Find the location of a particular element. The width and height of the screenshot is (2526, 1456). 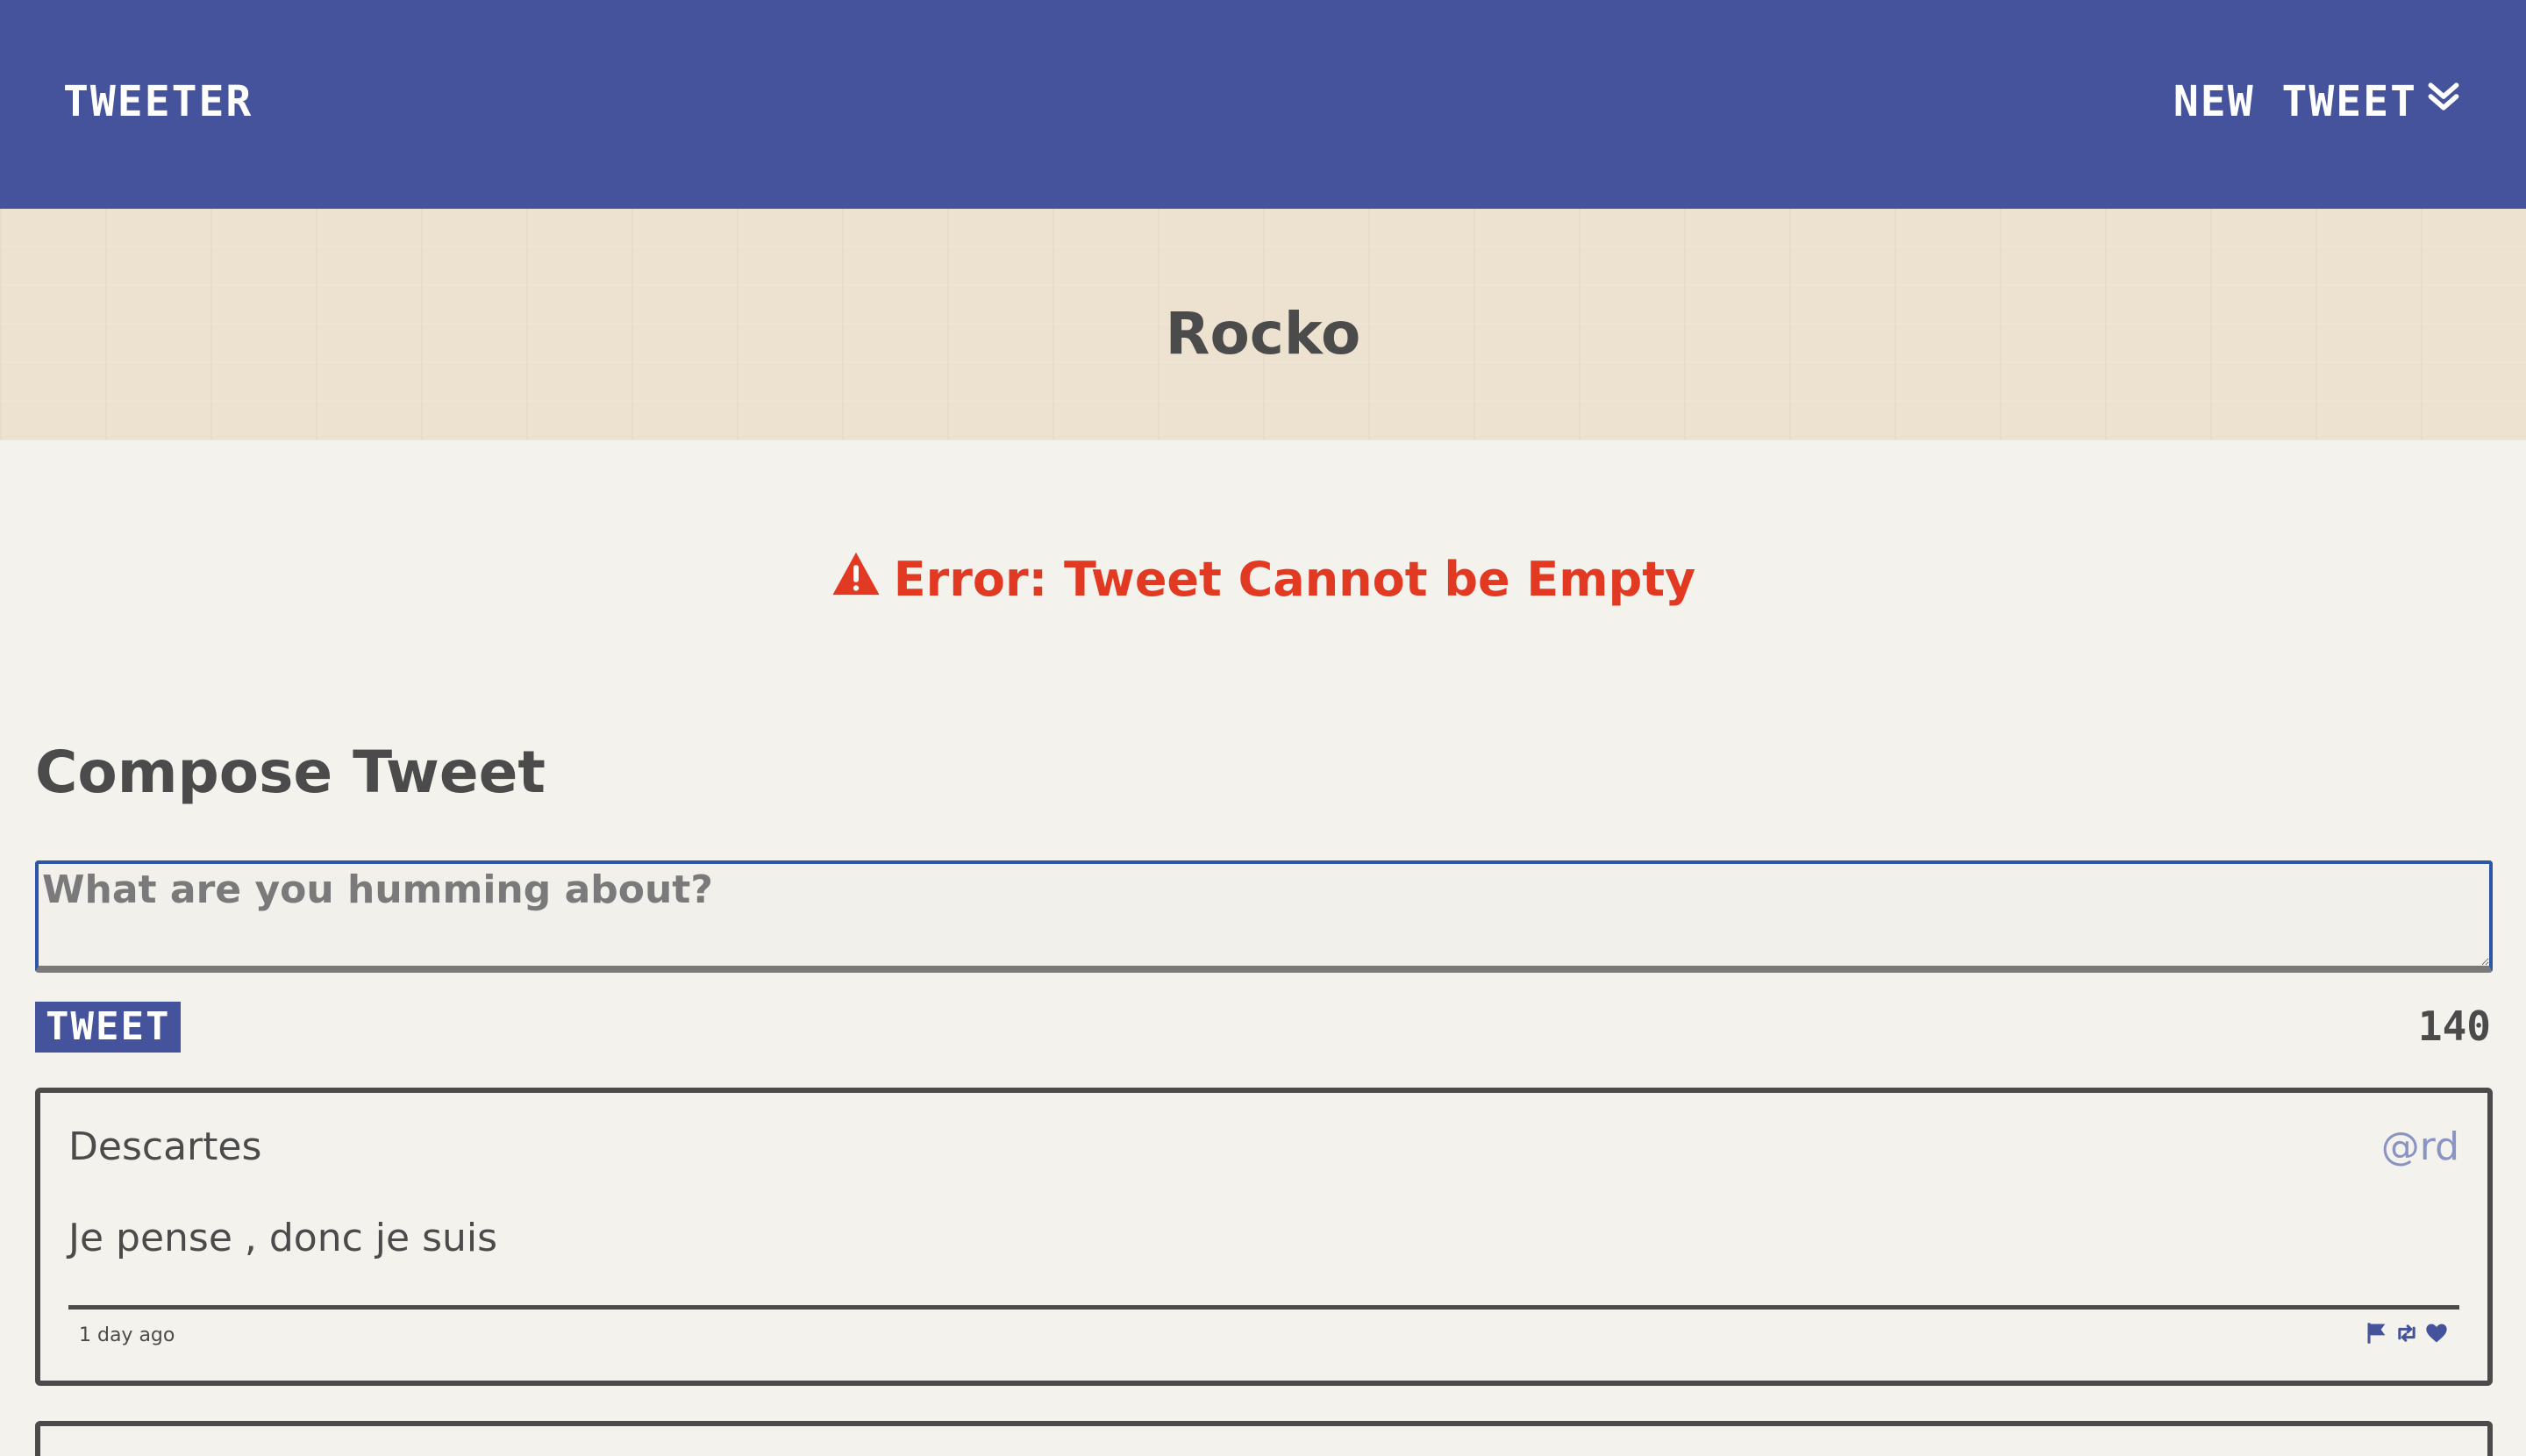

error-message: Error: Tweet Cannot be Empty is located at coordinates (1263, 579).